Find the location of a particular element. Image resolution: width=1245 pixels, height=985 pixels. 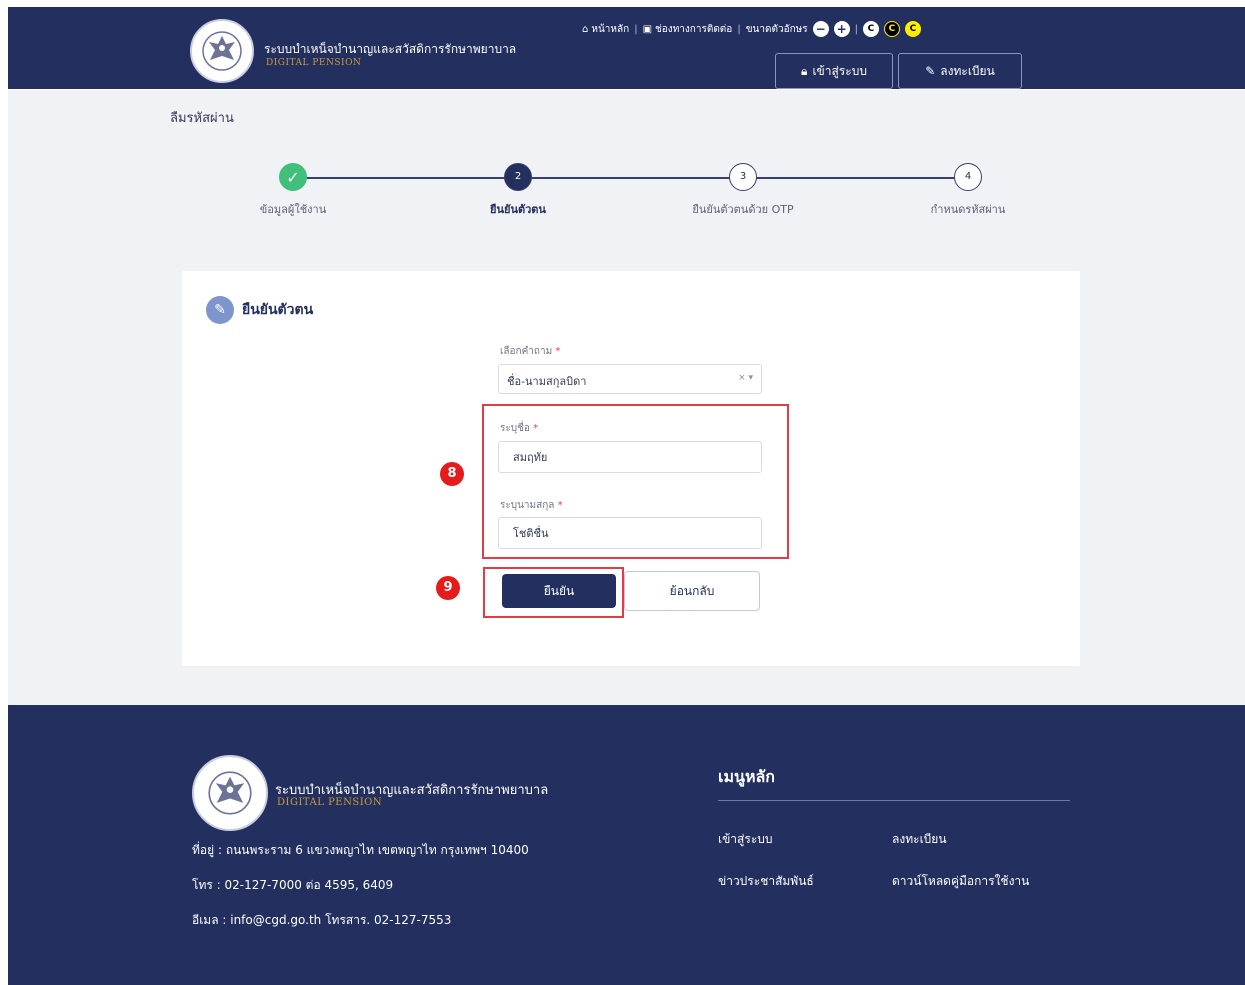

footer-link-news: ข่าวประชาสัมพันธ์ is located at coordinates (766, 881).